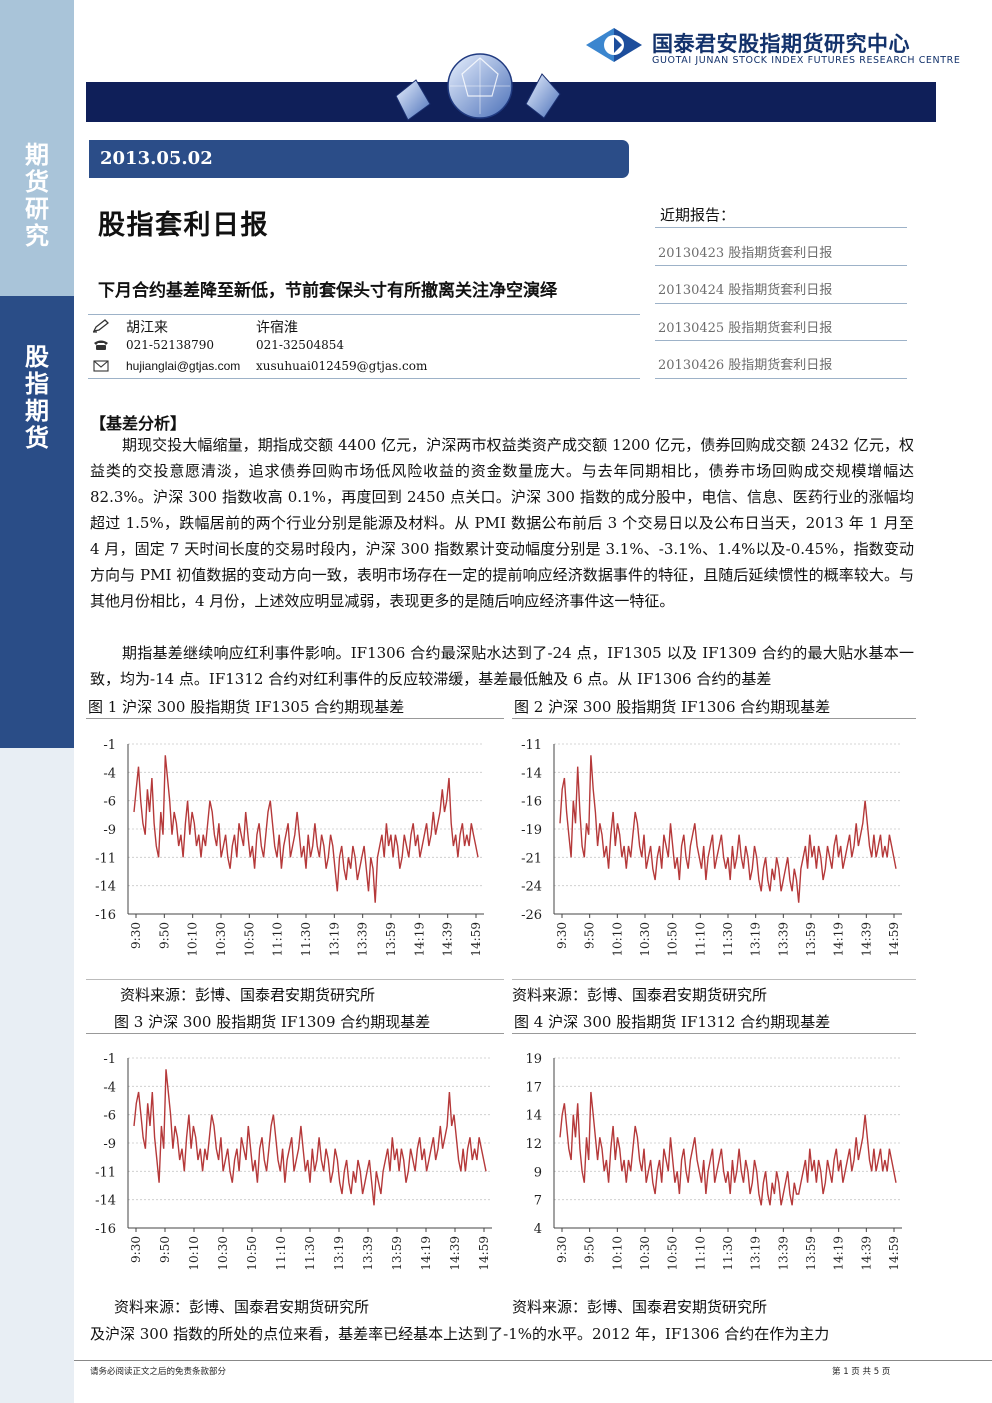 The image size is (992, 1403). Describe the element at coordinates (478, 87) in the screenshot. I see `diamond-graphic-icon` at that location.